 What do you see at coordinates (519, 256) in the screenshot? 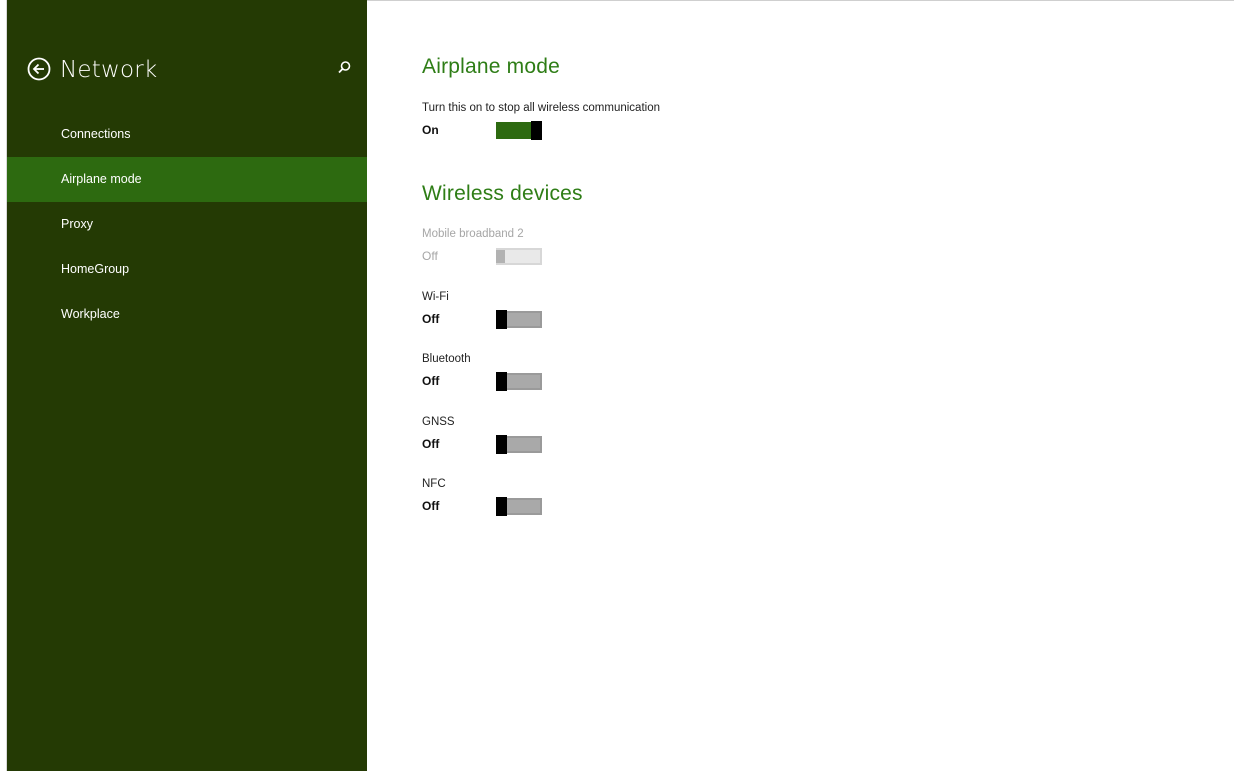
I see `mobile-broadband-toggle` at bounding box center [519, 256].